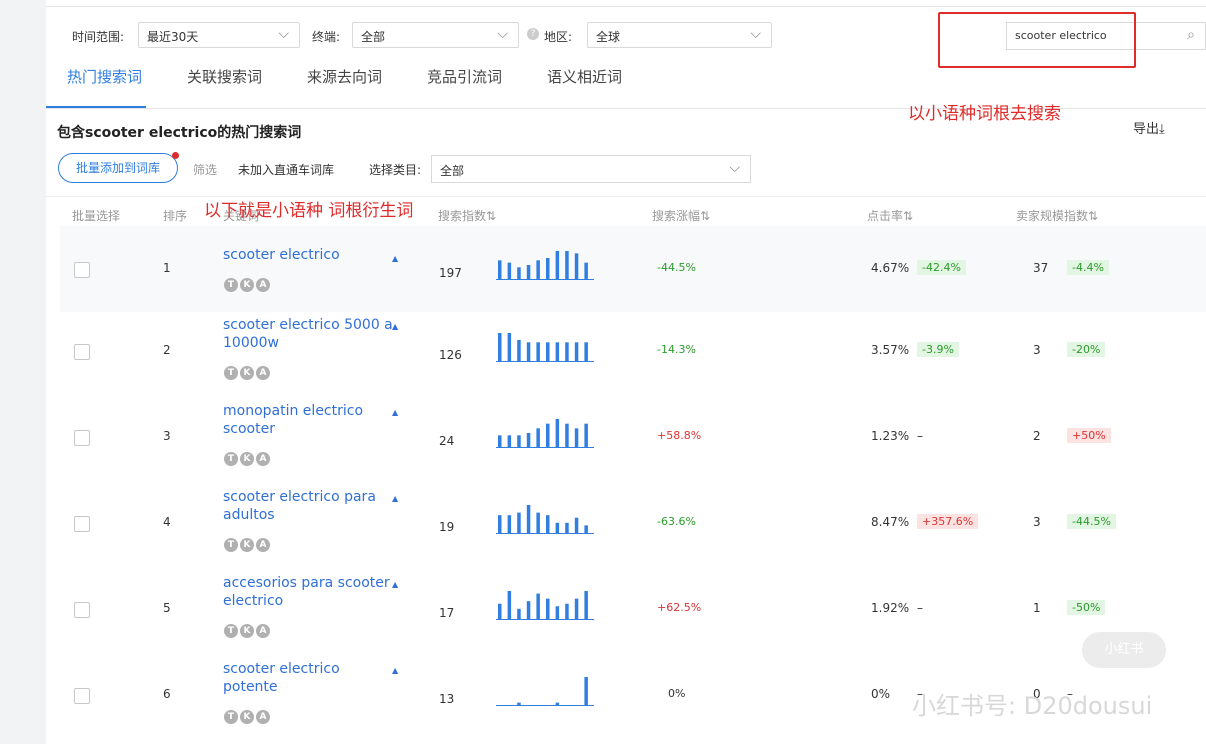 This screenshot has height=744, width=1206. Describe the element at coordinates (890, 522) in the screenshot. I see `ctr-value: 8.47%` at that location.